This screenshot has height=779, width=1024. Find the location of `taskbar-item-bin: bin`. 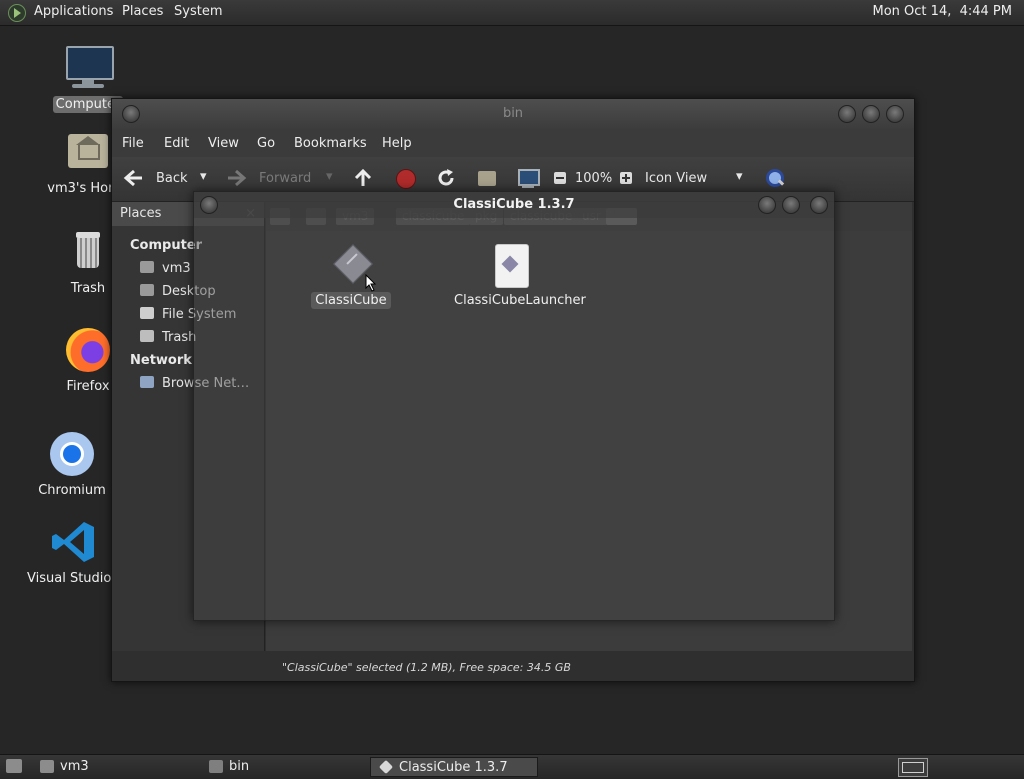

taskbar-item-bin: bin is located at coordinates (283, 767).